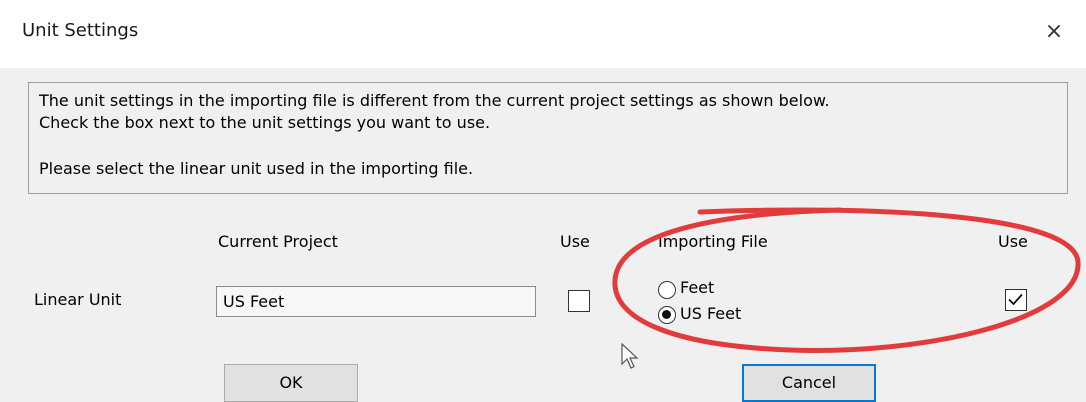 This screenshot has width=1086, height=402. What do you see at coordinates (630, 355) in the screenshot?
I see `mouse-cursor-icon` at bounding box center [630, 355].